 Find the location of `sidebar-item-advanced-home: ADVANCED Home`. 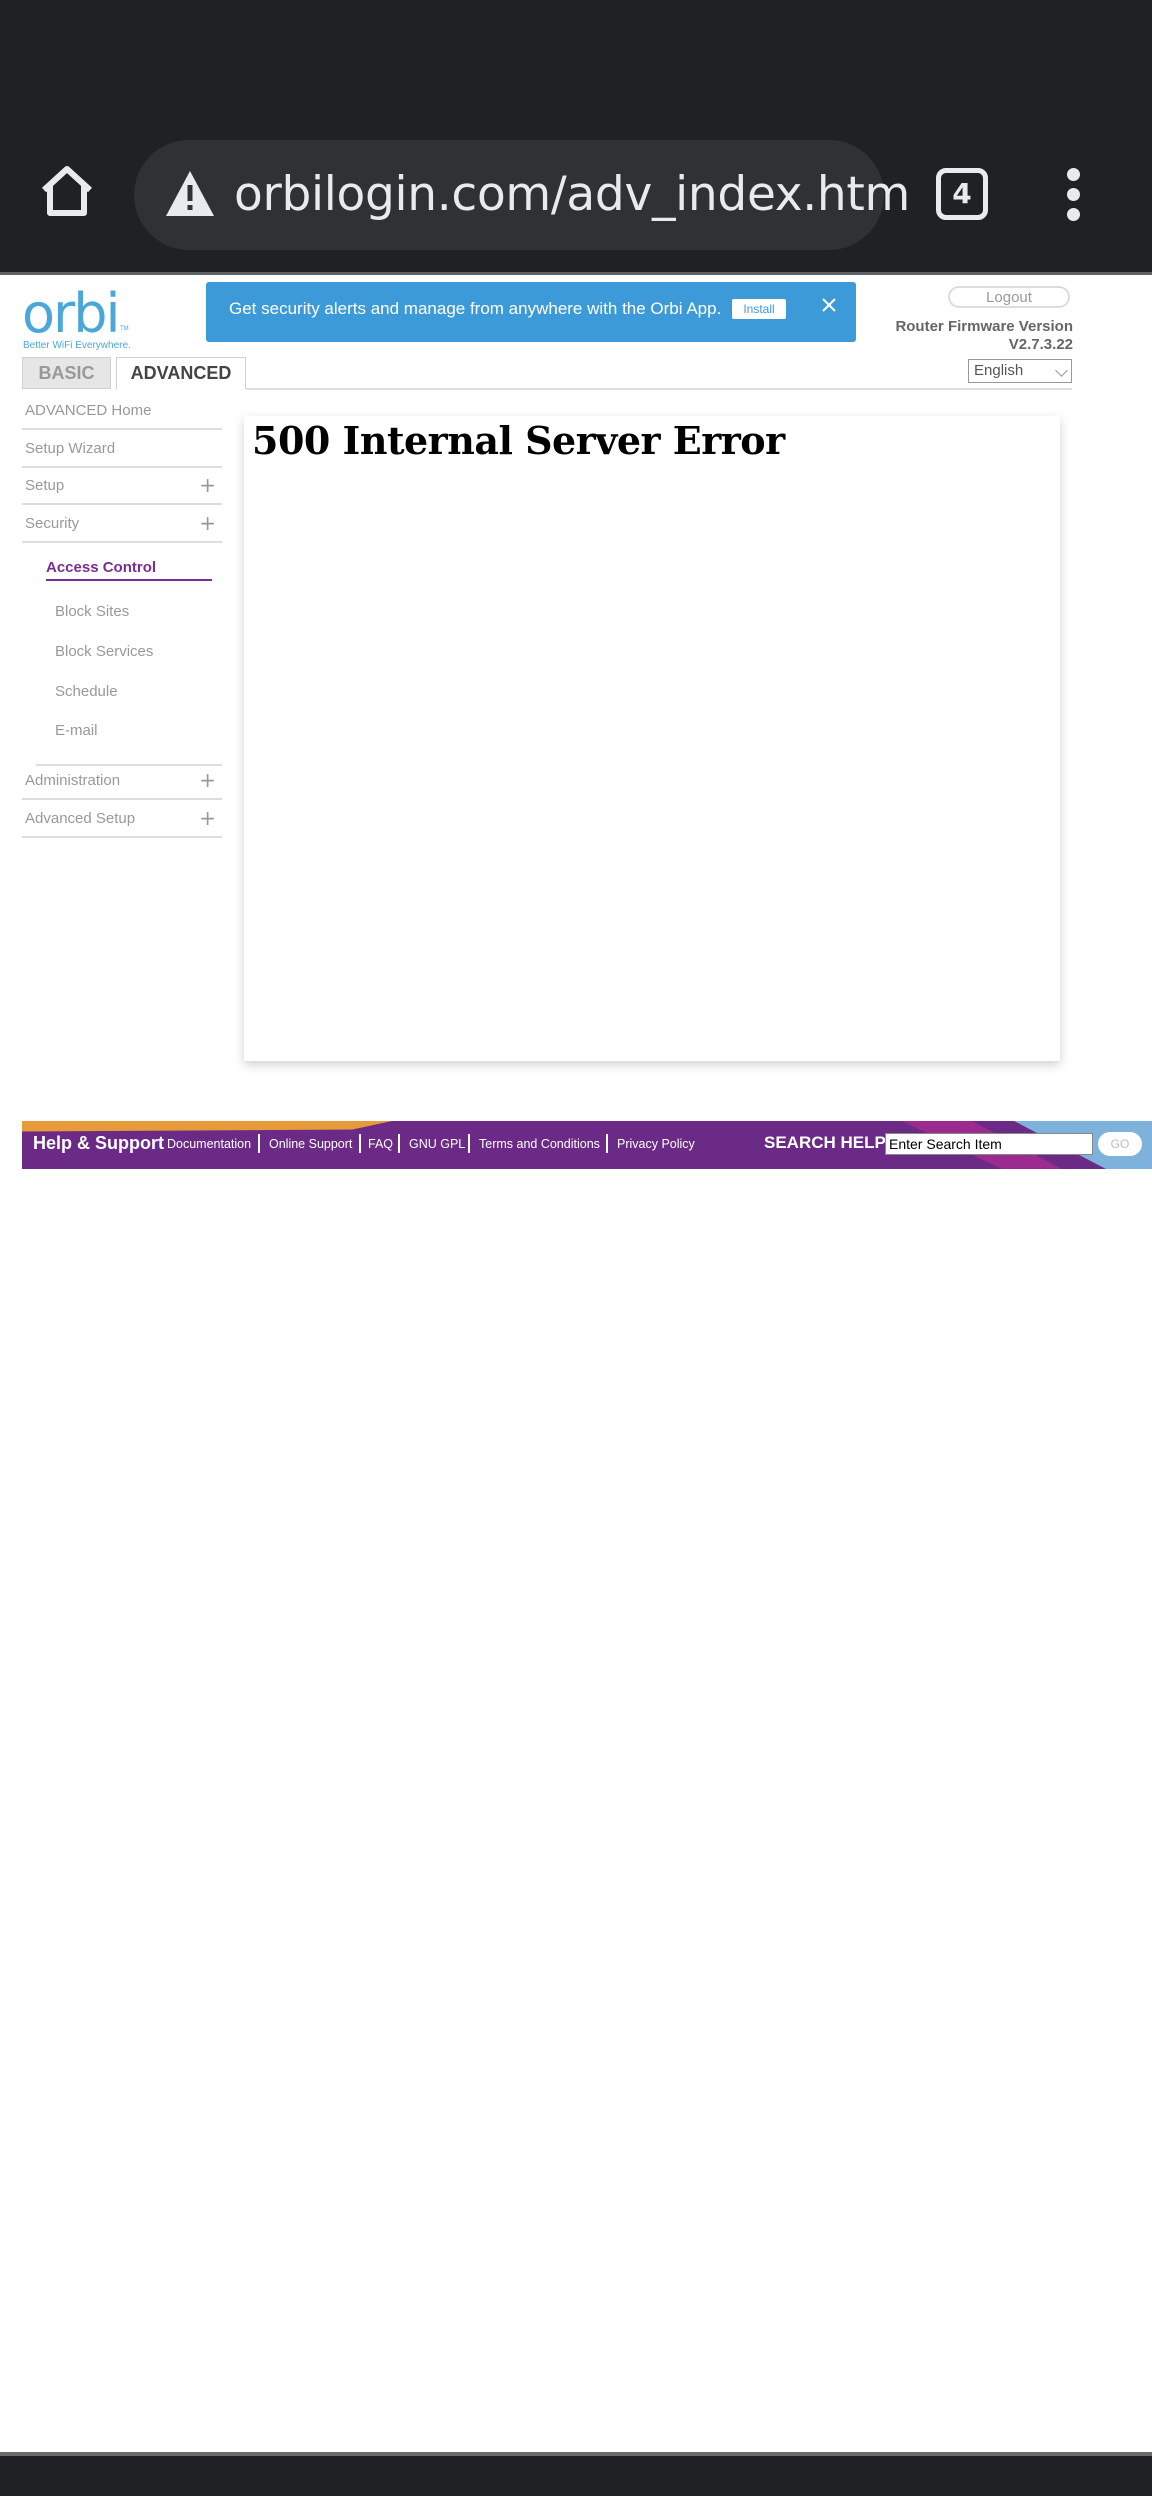

sidebar-item-advanced-home: ADVANCED Home is located at coordinates (122, 412).